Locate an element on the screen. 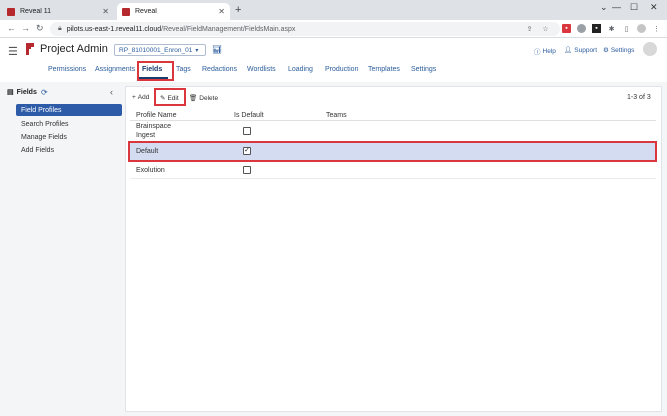  sidebar-item-add-fields: Add Fields is located at coordinates (69, 150).